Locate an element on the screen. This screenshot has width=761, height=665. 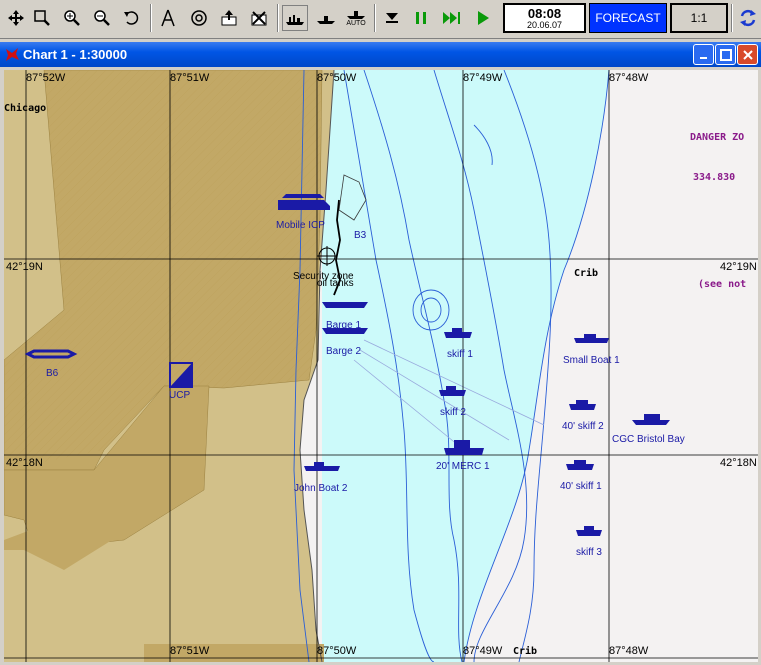
time-value: 08:08 is located at coordinates (544, 13).